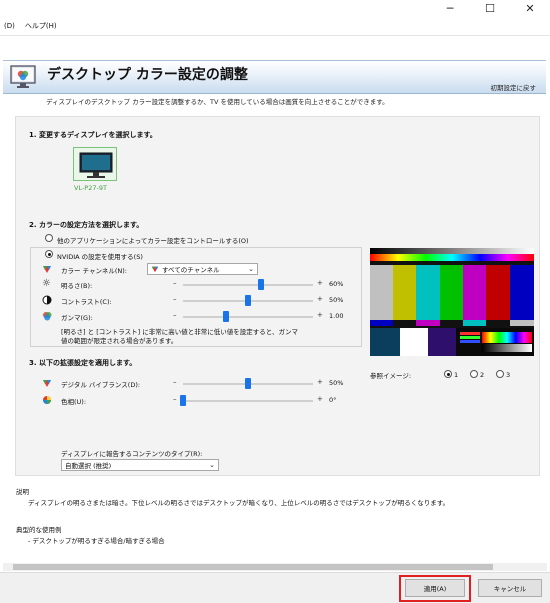 The image size is (550, 603). I want to click on section-1-title: 1. 変更するディスプレイを選択します。, so click(93, 135).